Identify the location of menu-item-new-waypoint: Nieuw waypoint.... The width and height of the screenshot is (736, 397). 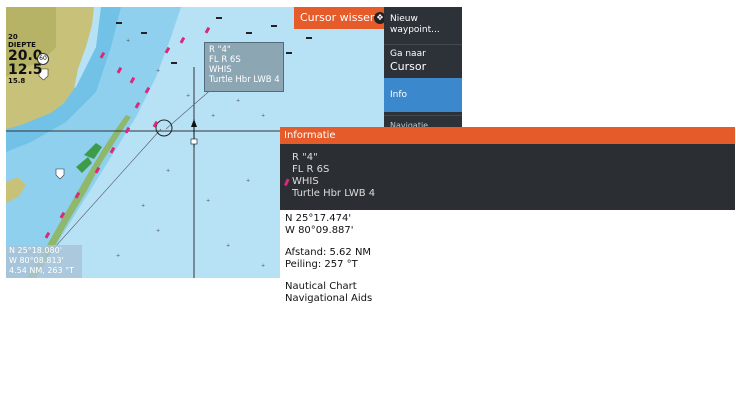
(423, 27).